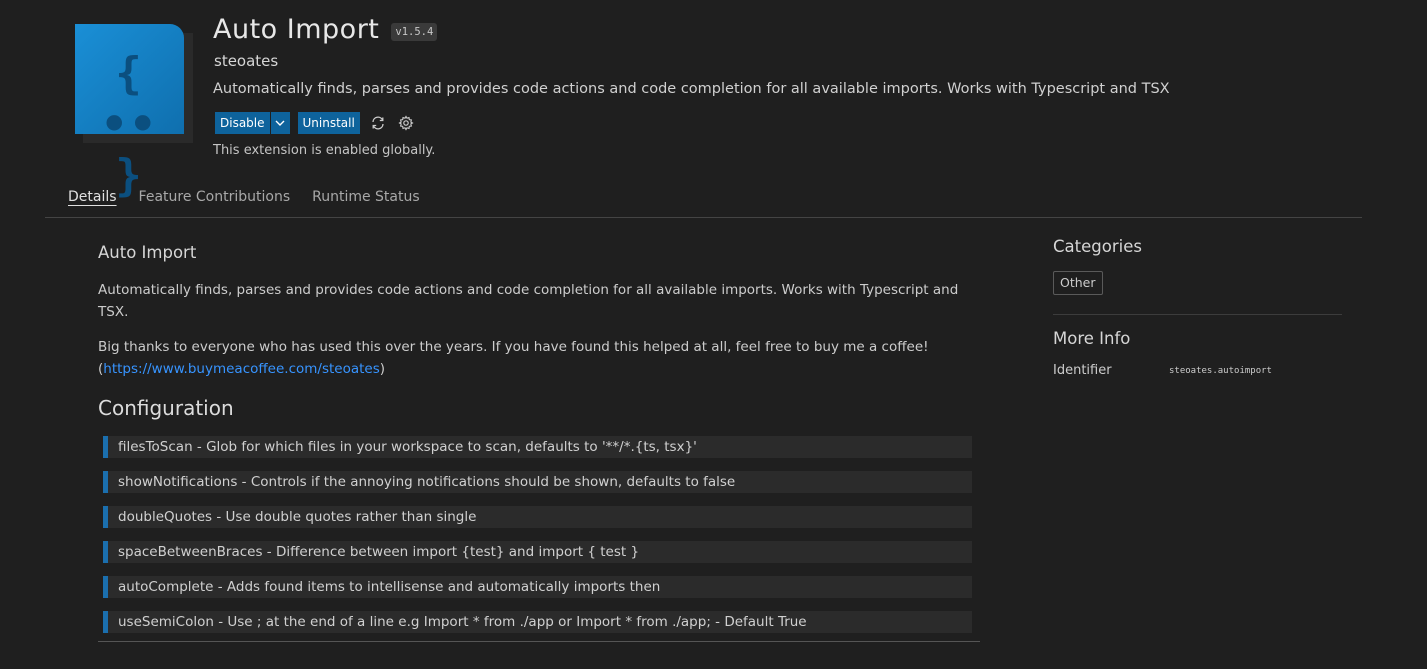 The height and width of the screenshot is (669, 1427). What do you see at coordinates (324, 150) in the screenshot?
I see `enabled-status: This extension is enabled globally.` at bounding box center [324, 150].